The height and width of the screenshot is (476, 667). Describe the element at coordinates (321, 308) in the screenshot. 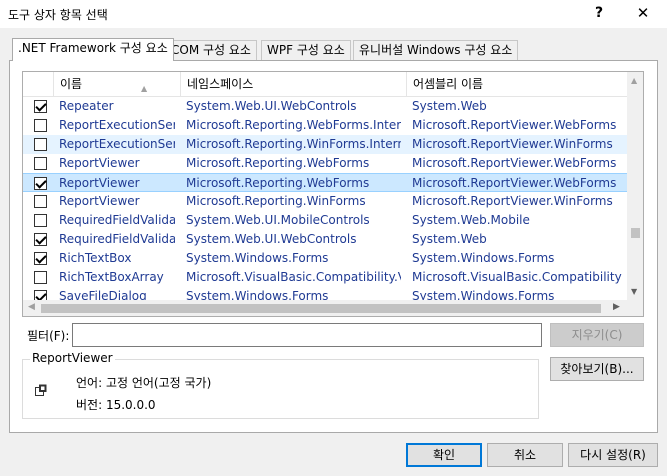

I see `horizontal-scroll-thumb` at that location.